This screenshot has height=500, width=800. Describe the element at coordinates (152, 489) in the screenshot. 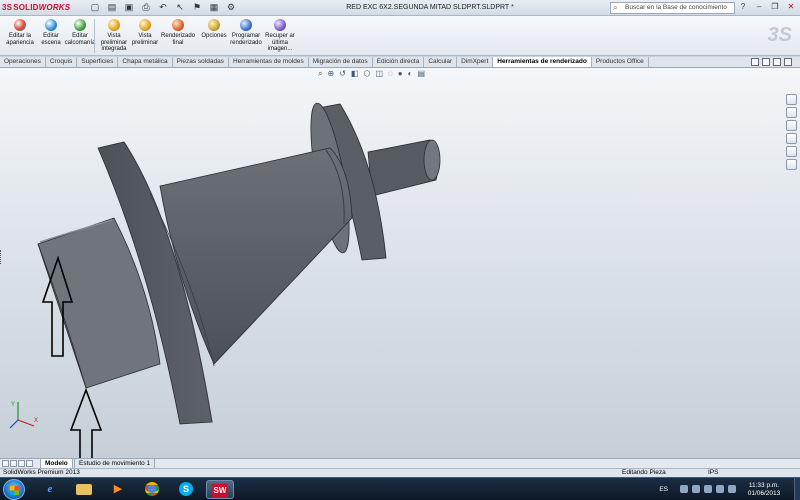

I see `chrome-icon` at that location.